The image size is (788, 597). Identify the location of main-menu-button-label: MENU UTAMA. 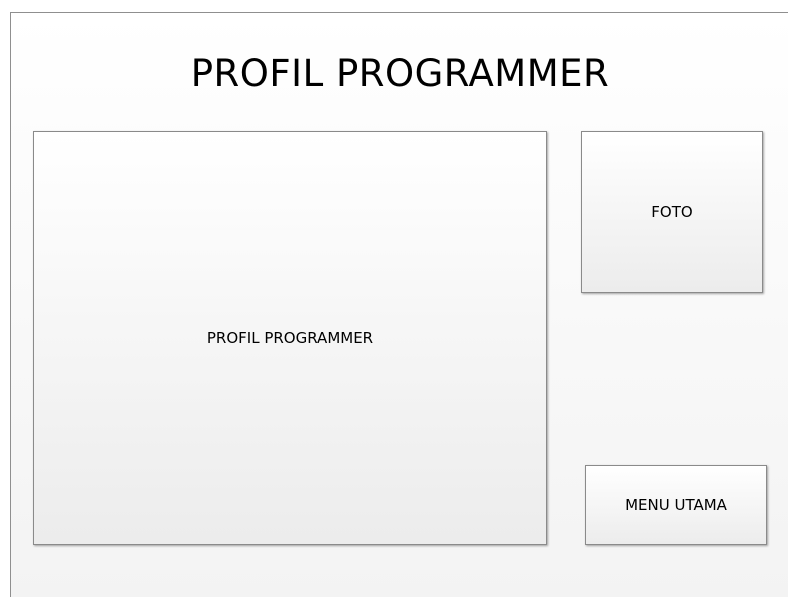
(676, 505).